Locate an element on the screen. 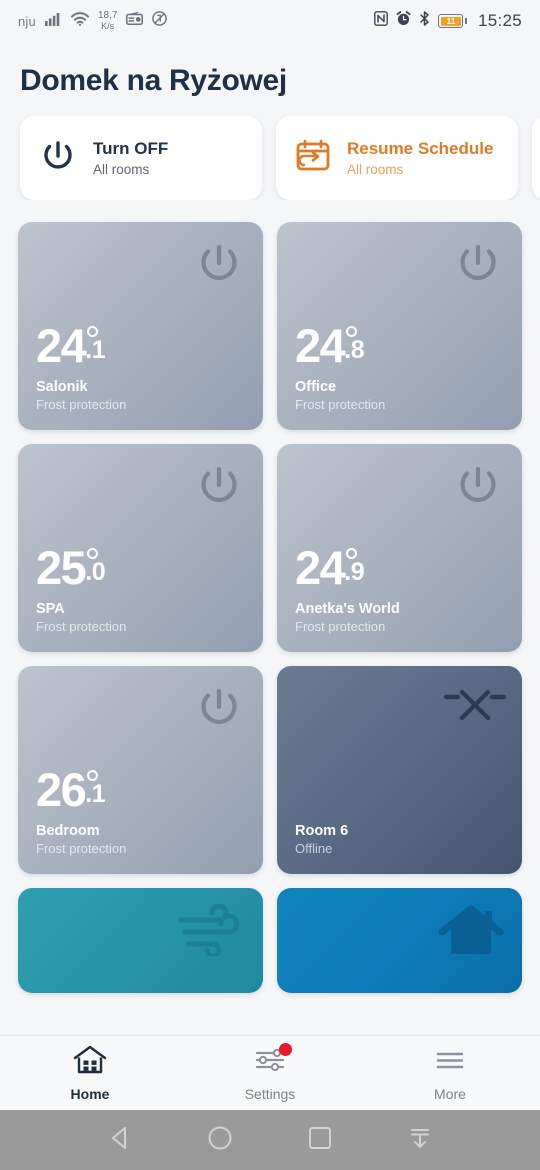  card-wind is located at coordinates (140, 940).